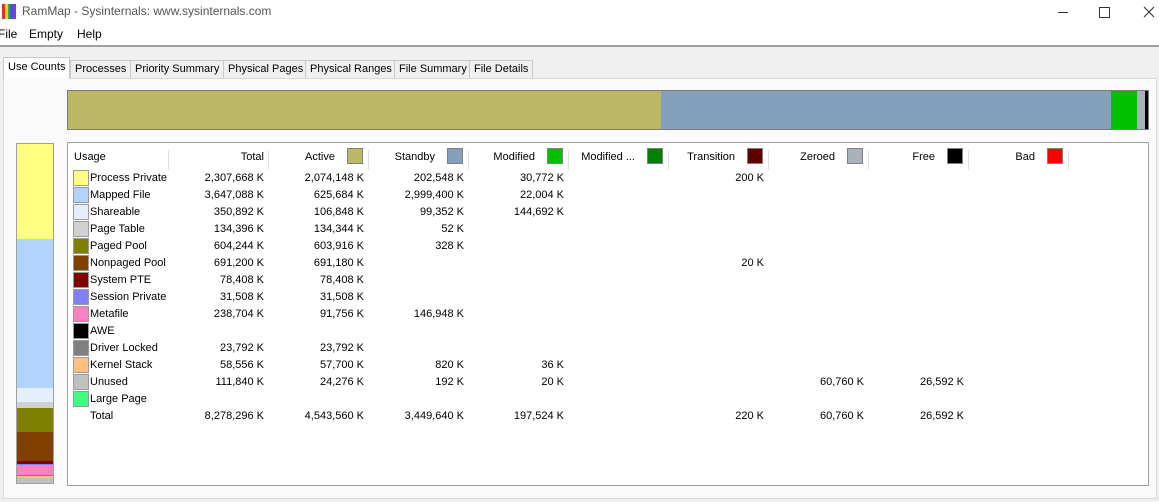 This screenshot has height=502, width=1159. I want to click on column-header-modified: Modified, so click(519, 159).